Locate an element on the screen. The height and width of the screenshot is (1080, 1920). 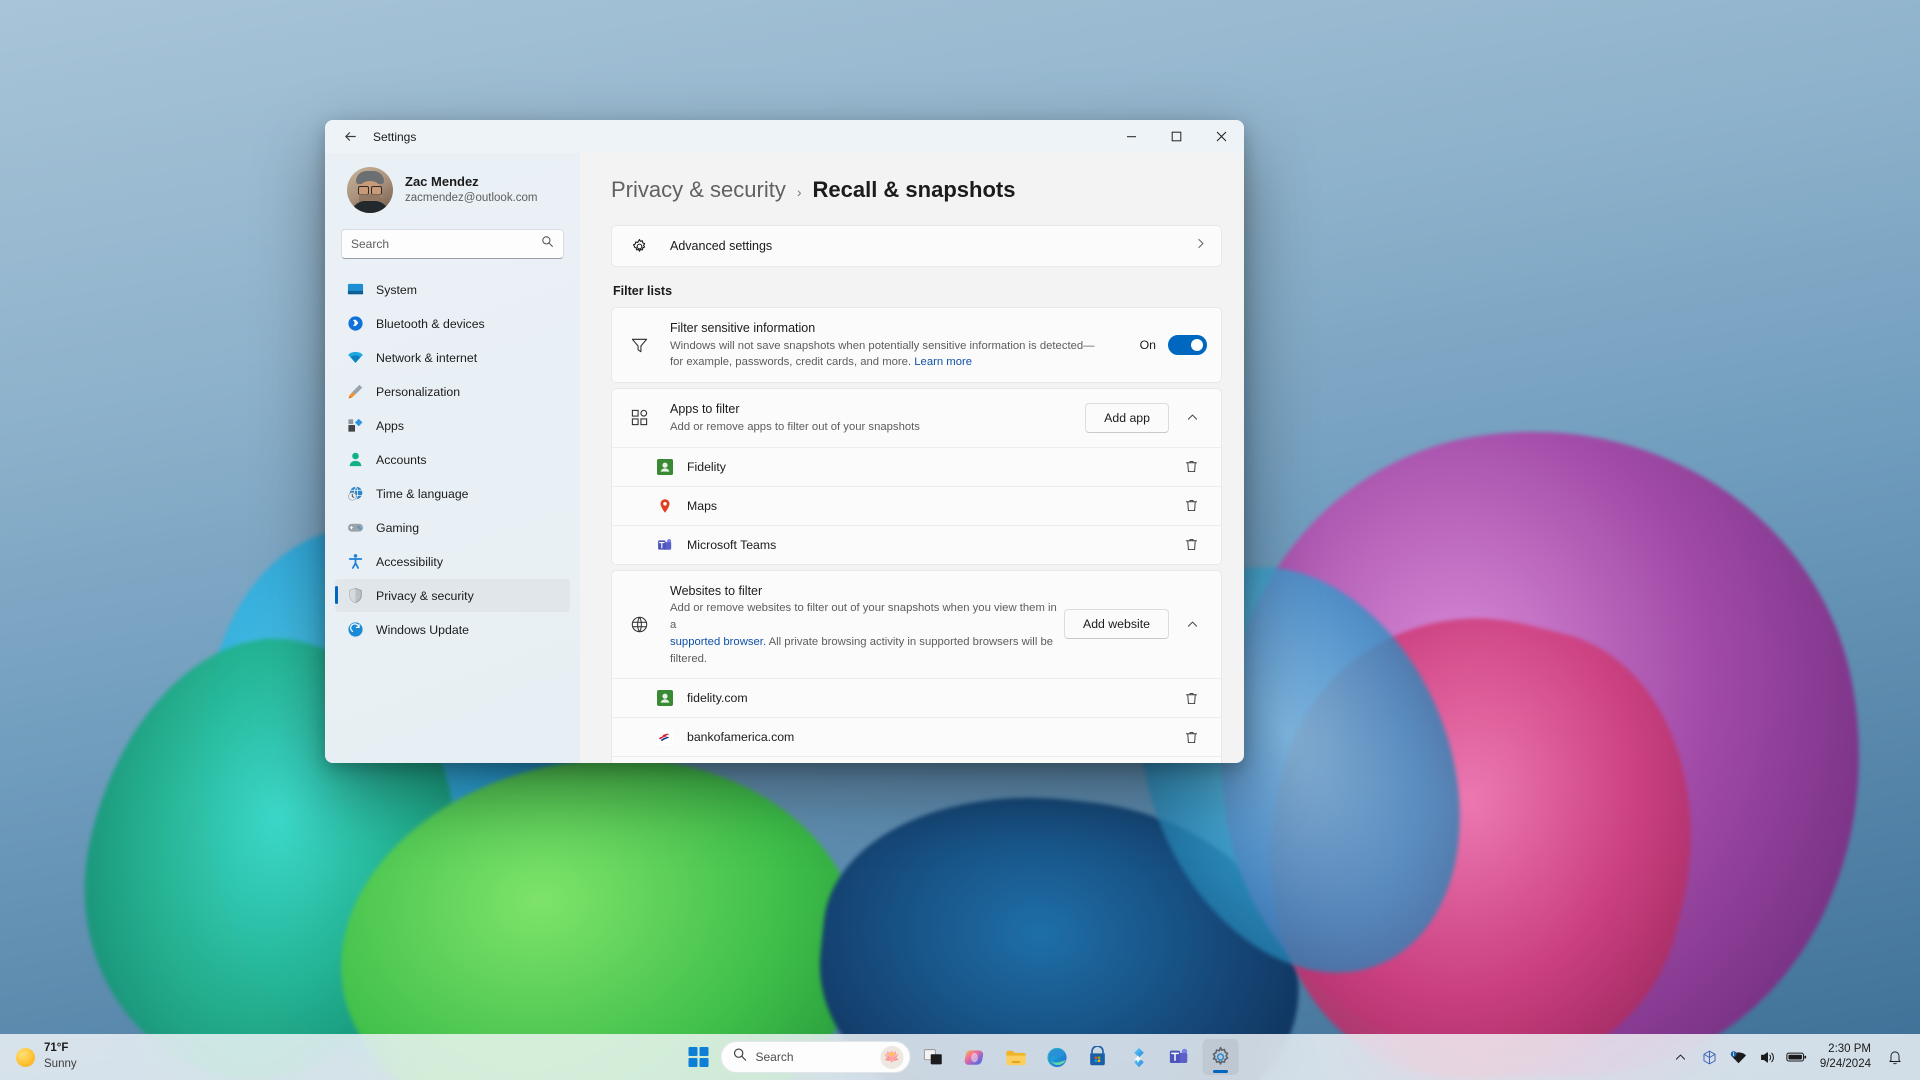
sidebar-item-accessibility: Accessibility is located at coordinates (452, 561).